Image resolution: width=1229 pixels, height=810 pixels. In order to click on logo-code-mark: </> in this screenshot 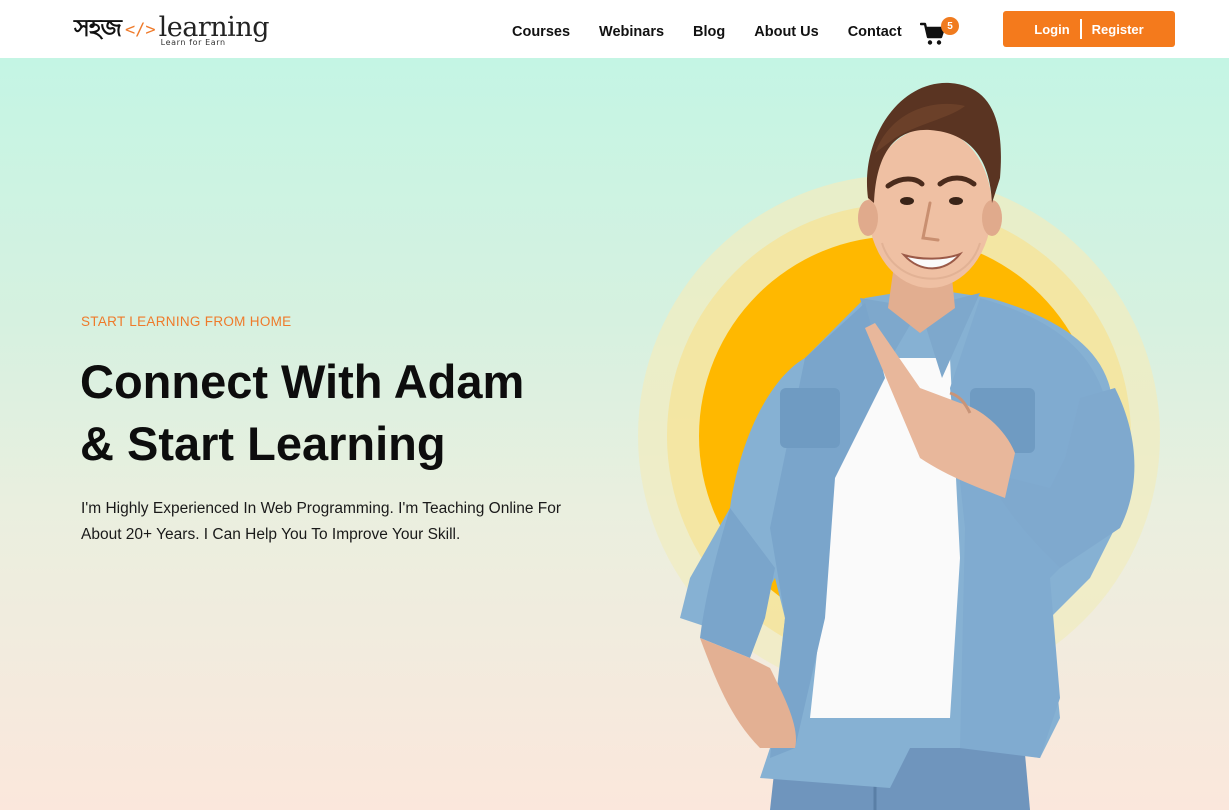, I will do `click(140, 30)`.